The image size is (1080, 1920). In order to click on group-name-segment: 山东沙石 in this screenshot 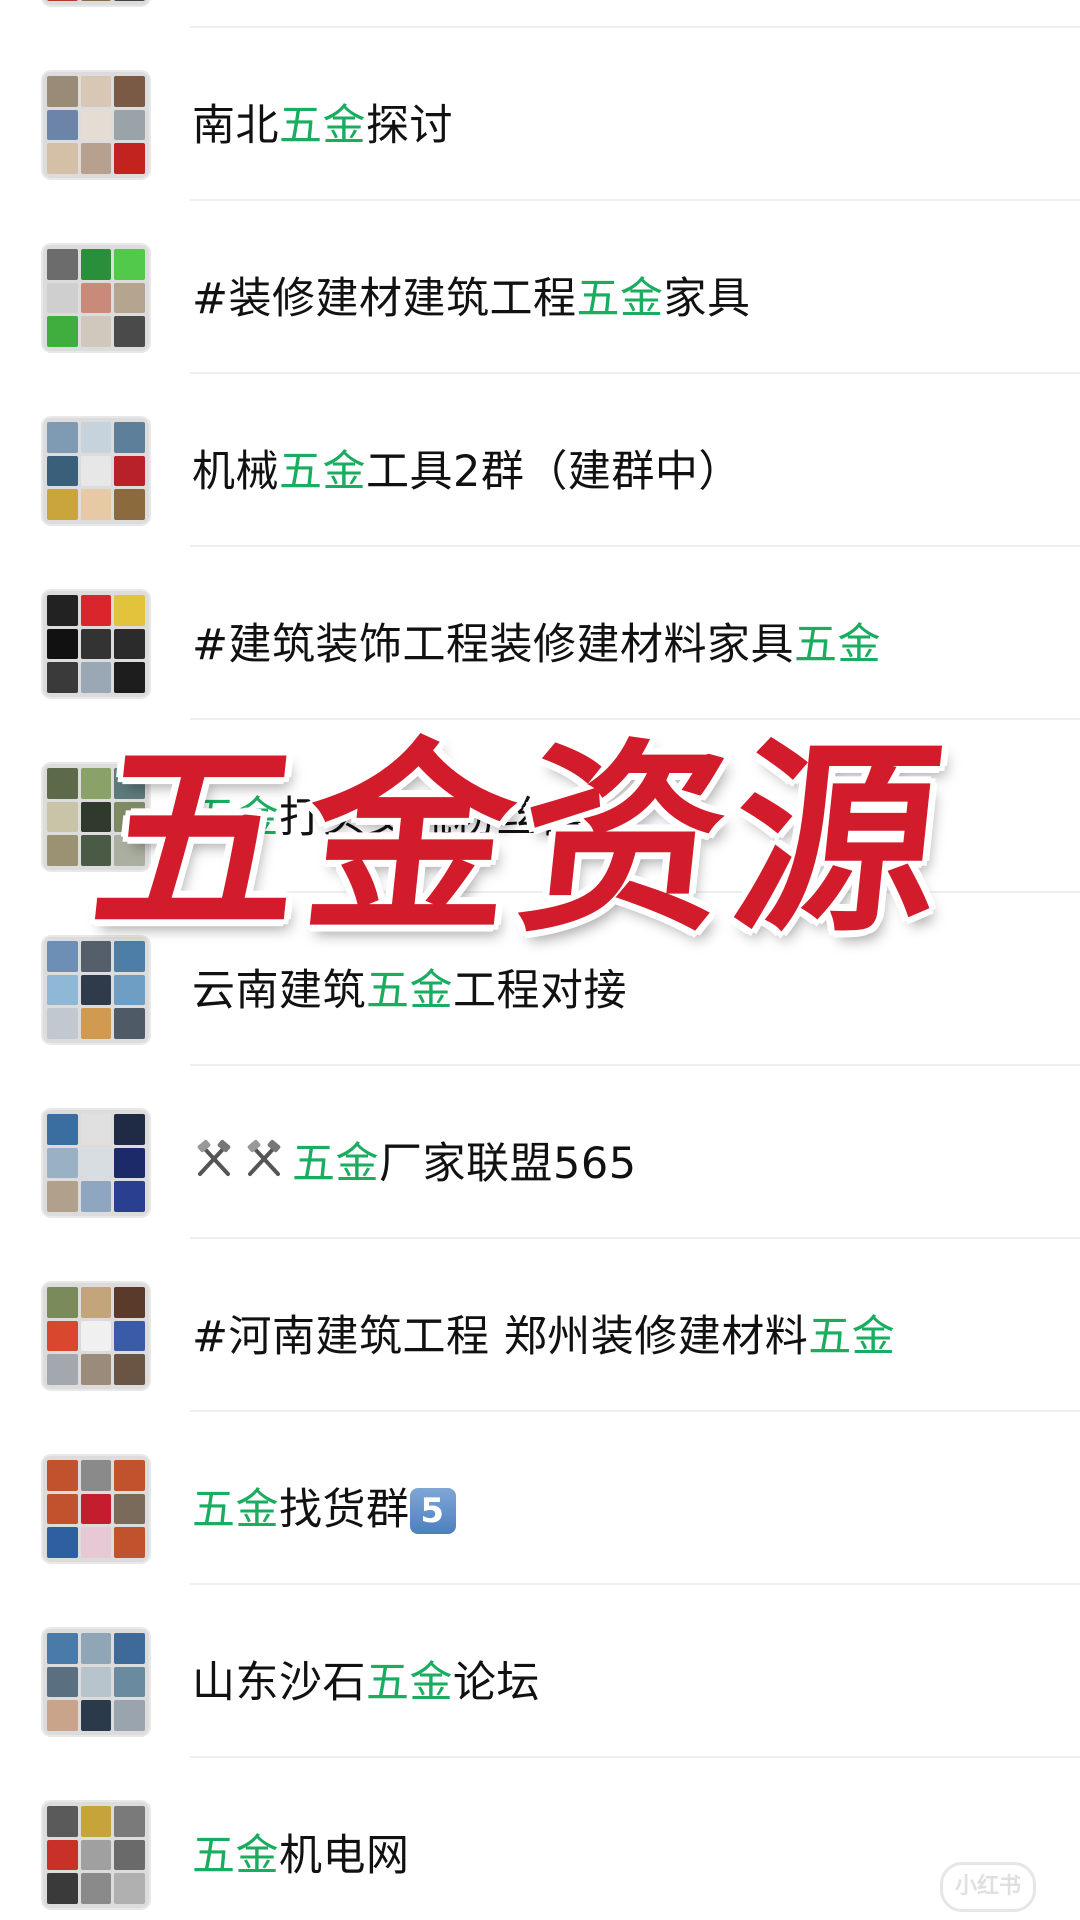, I will do `click(279, 1683)`.